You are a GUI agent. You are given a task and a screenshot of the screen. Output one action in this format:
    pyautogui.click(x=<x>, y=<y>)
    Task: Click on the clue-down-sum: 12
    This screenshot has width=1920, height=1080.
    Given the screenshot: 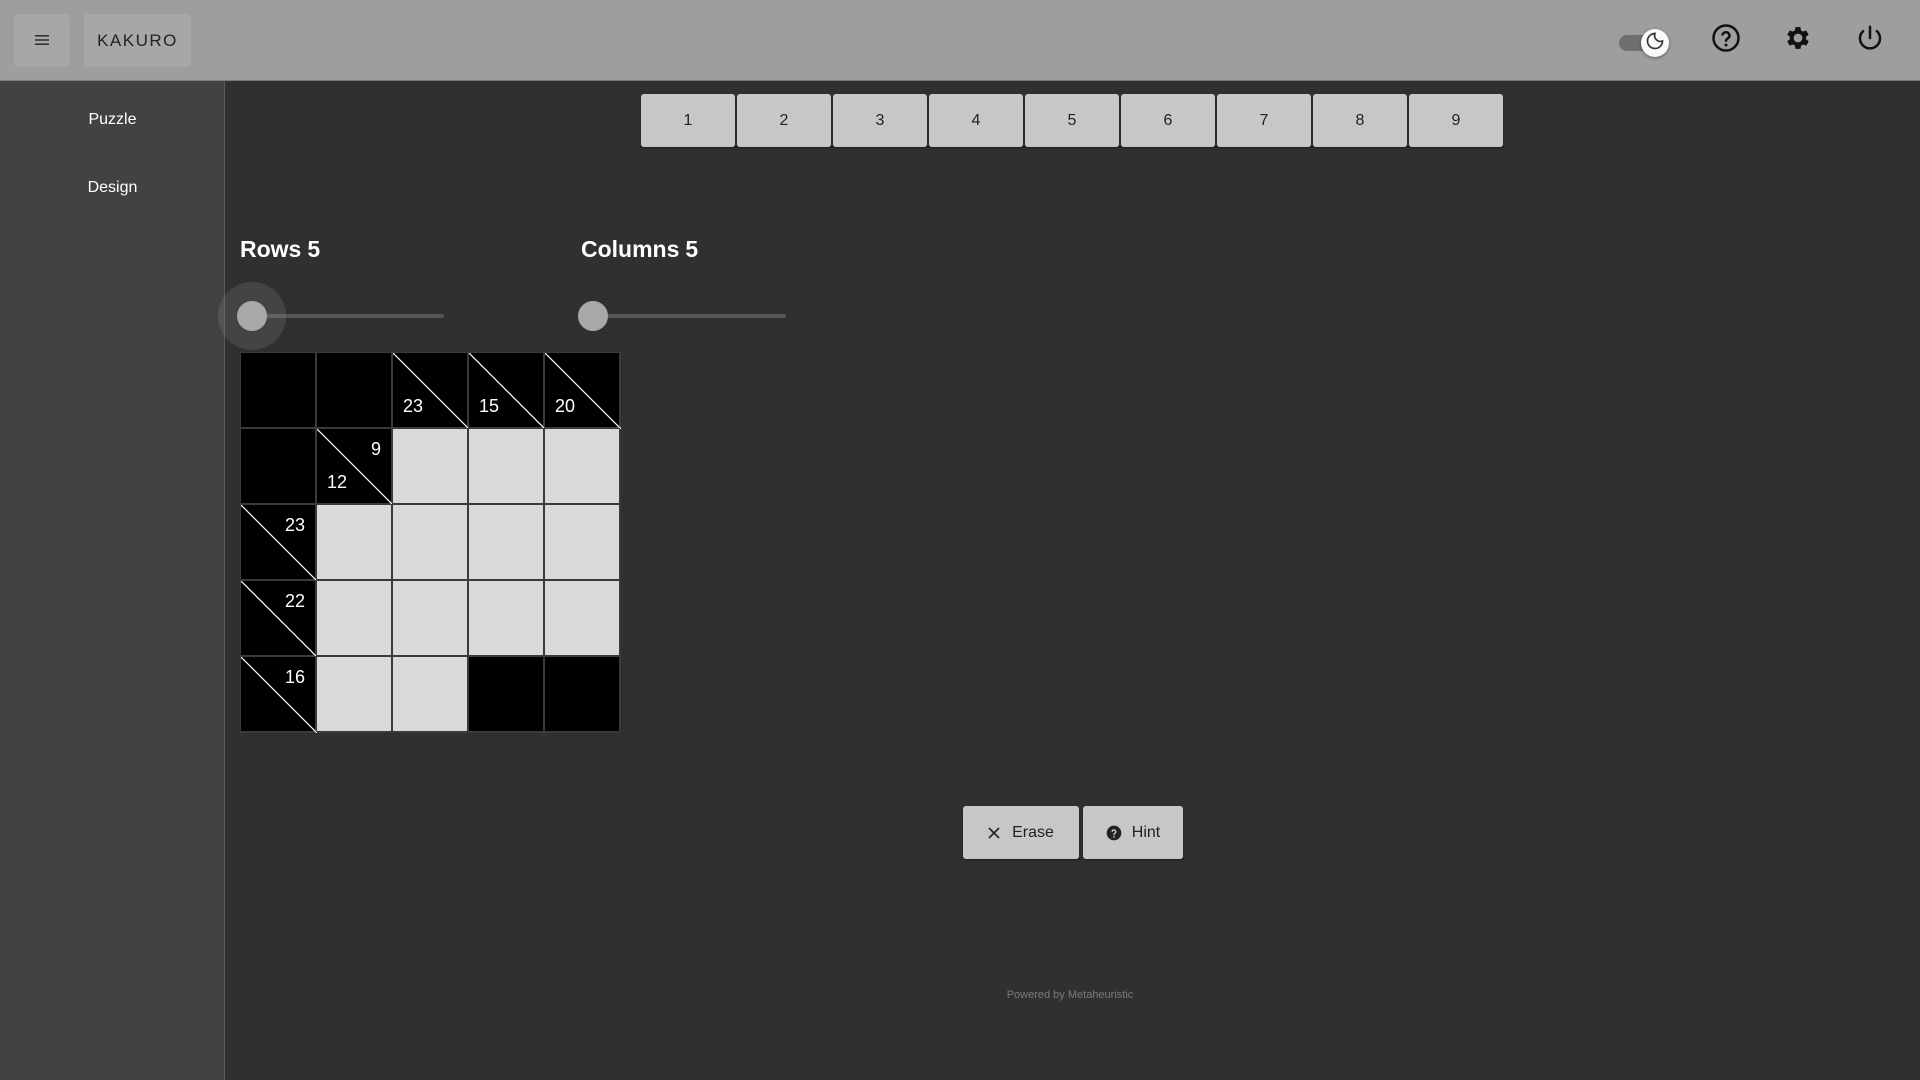 What is the action you would take?
    pyautogui.click(x=337, y=482)
    